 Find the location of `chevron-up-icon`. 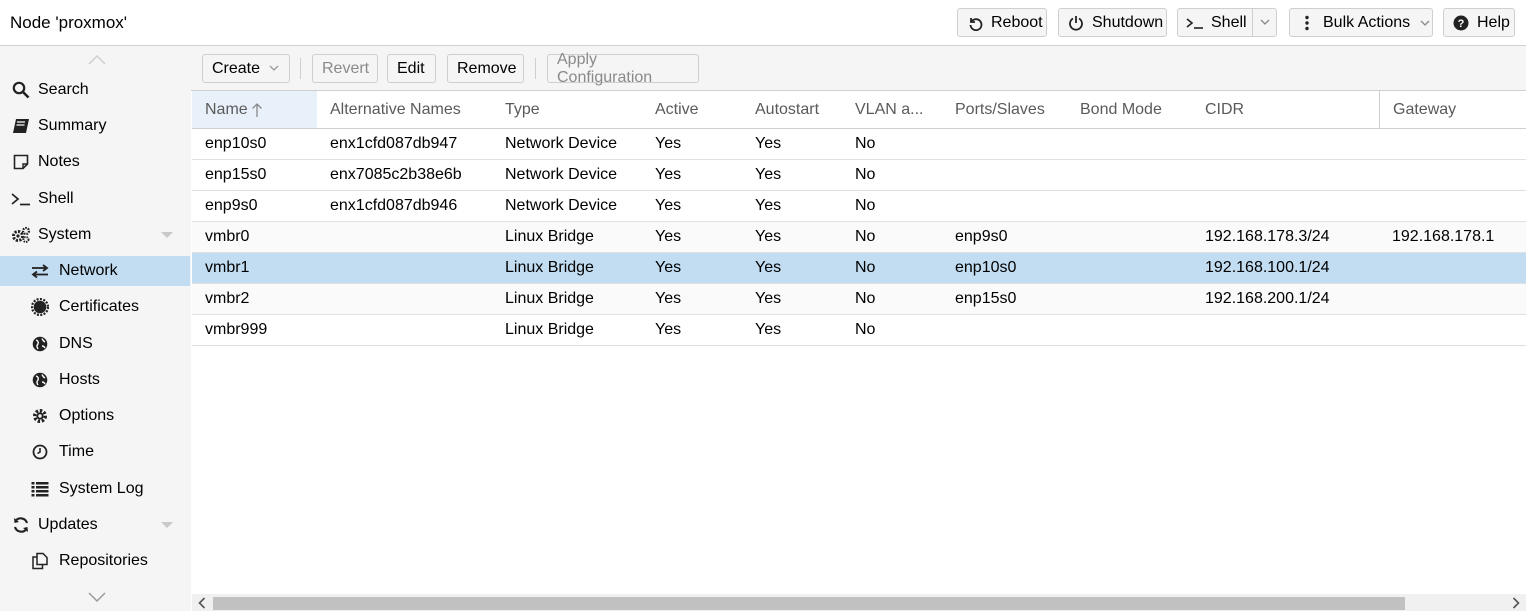

chevron-up-icon is located at coordinates (97, 59).